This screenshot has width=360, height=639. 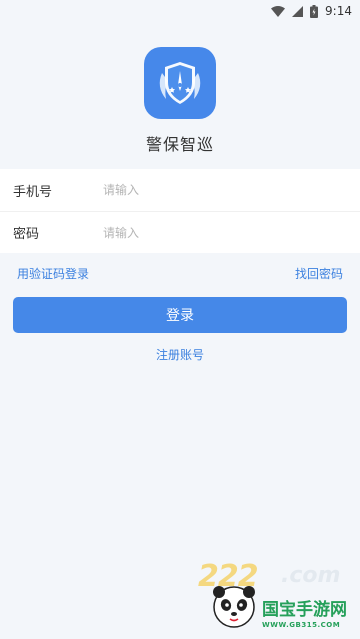 What do you see at coordinates (338, 11) in the screenshot?
I see `status-time: 9:14` at bounding box center [338, 11].